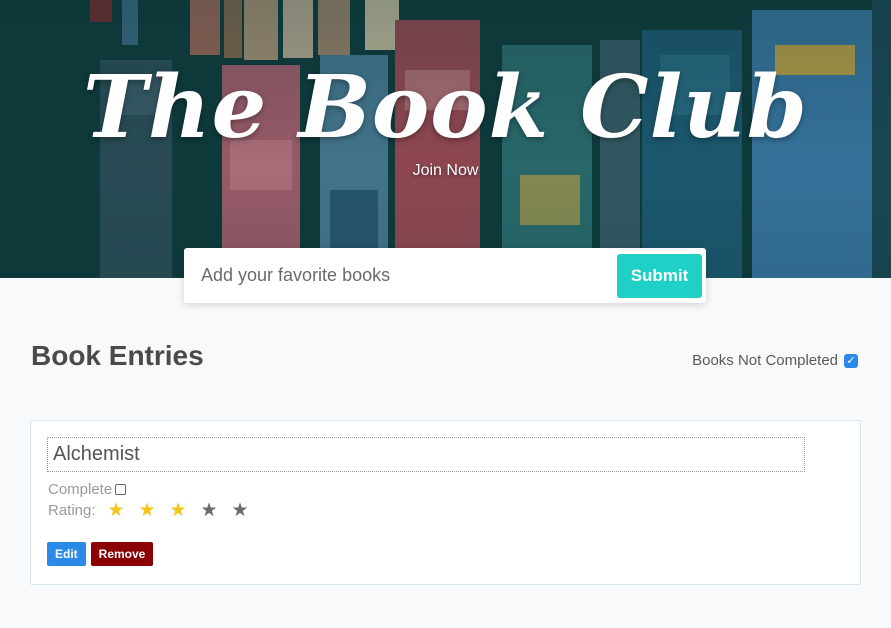 The image size is (891, 628). Describe the element at coordinates (426, 454) in the screenshot. I see `book-title-field: Alchemist` at that location.